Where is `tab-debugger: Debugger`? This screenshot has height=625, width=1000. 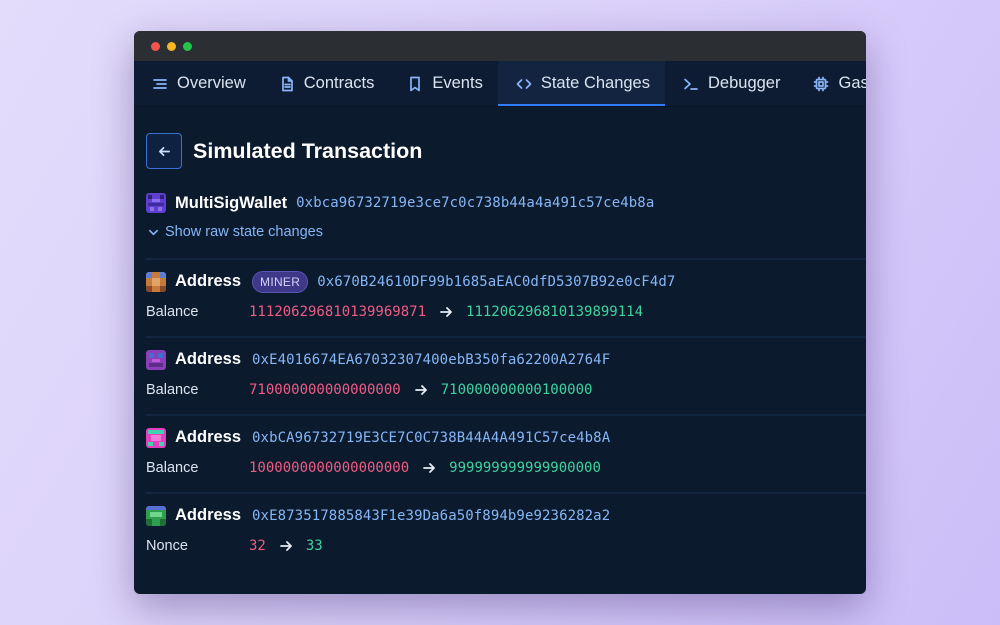 tab-debugger: Debugger is located at coordinates (730, 83).